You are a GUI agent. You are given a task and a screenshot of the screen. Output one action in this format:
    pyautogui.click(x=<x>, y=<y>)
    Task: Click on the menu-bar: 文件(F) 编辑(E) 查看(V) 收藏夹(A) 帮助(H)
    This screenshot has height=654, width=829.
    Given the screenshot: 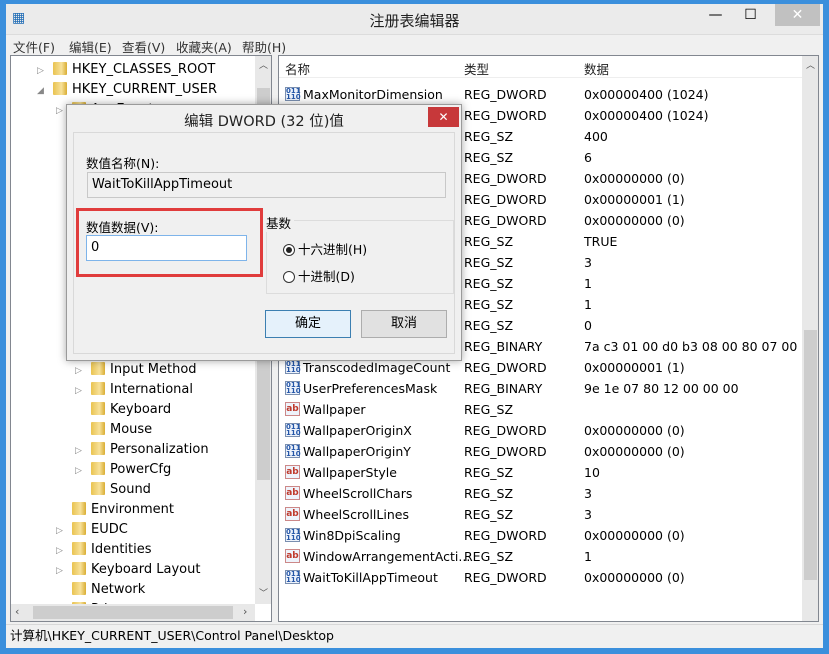 What is the action you would take?
    pyautogui.click(x=414, y=45)
    